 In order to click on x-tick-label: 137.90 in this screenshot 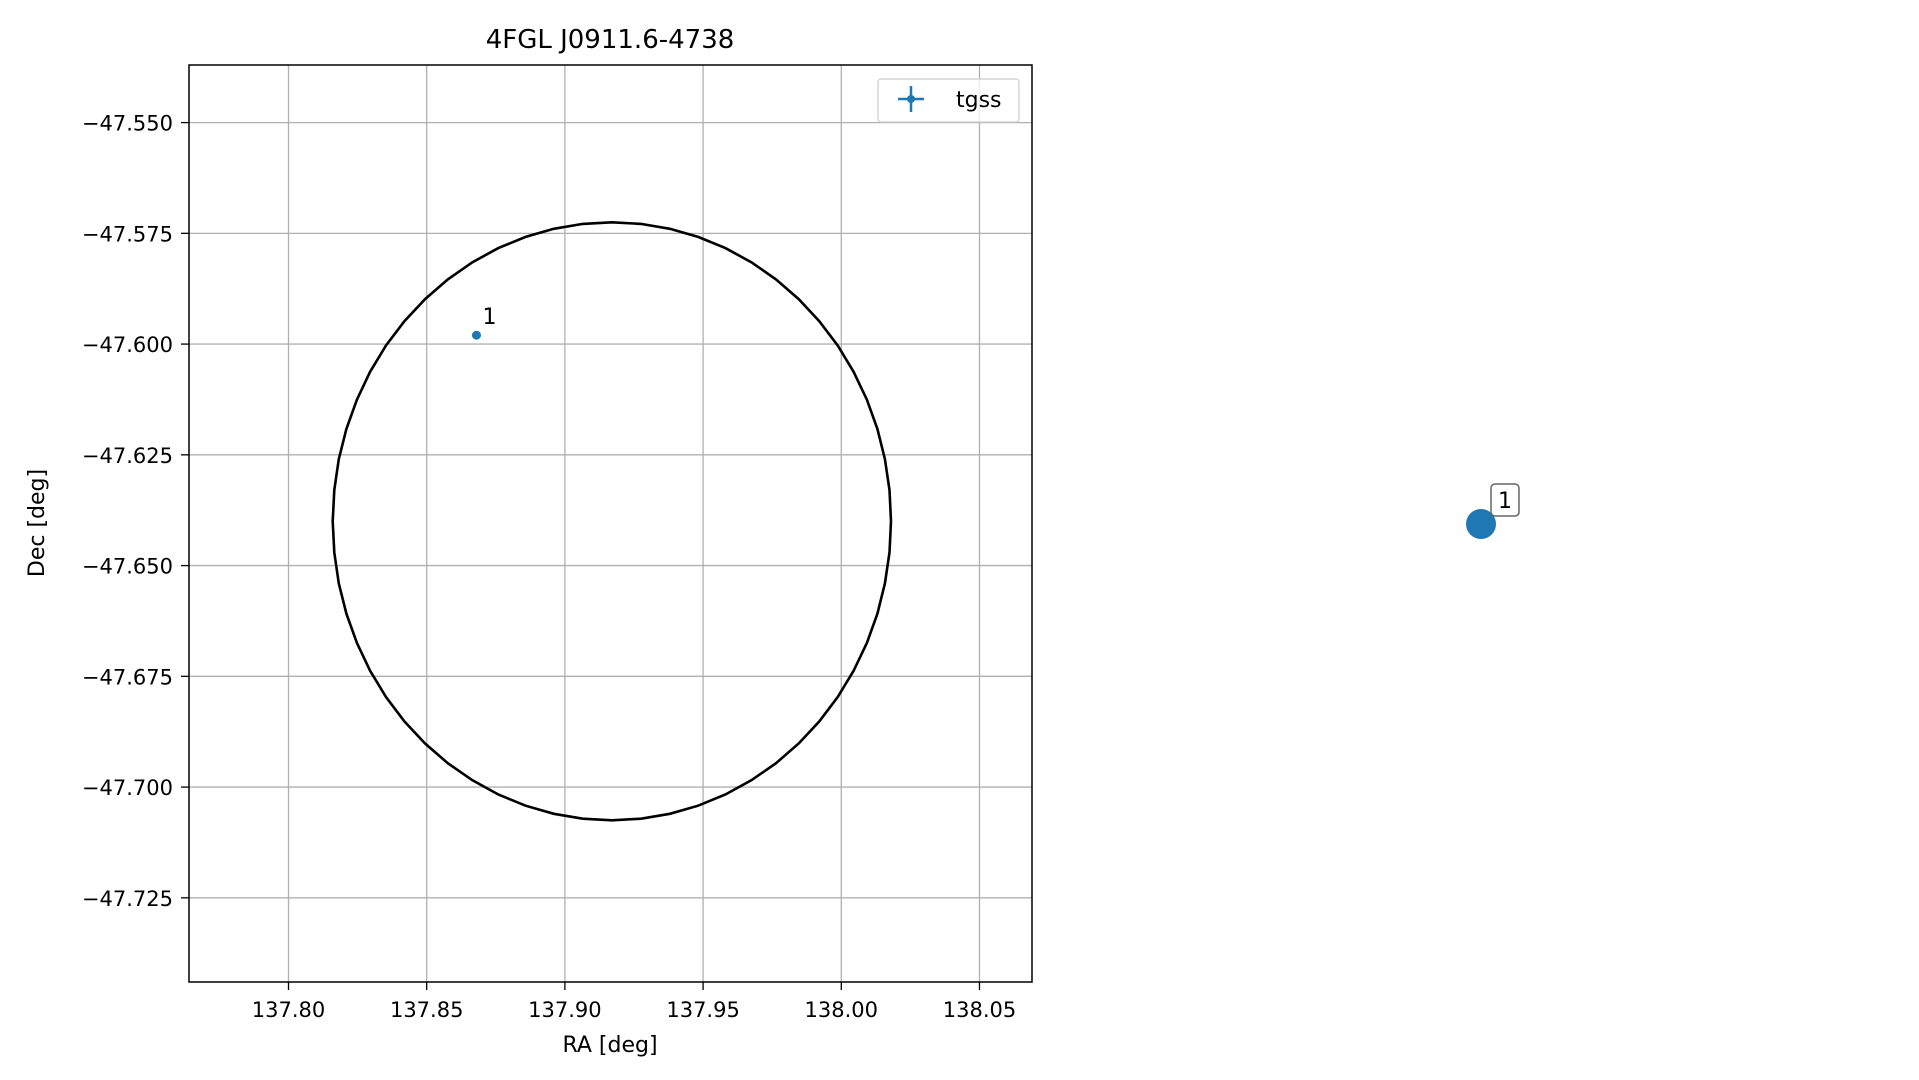, I will do `click(564, 1010)`.